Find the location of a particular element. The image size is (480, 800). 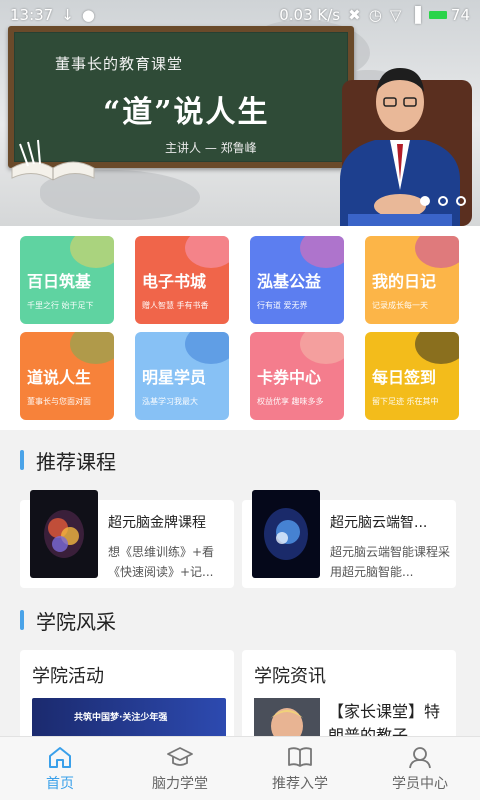

book-icon is located at coordinates (300, 756).